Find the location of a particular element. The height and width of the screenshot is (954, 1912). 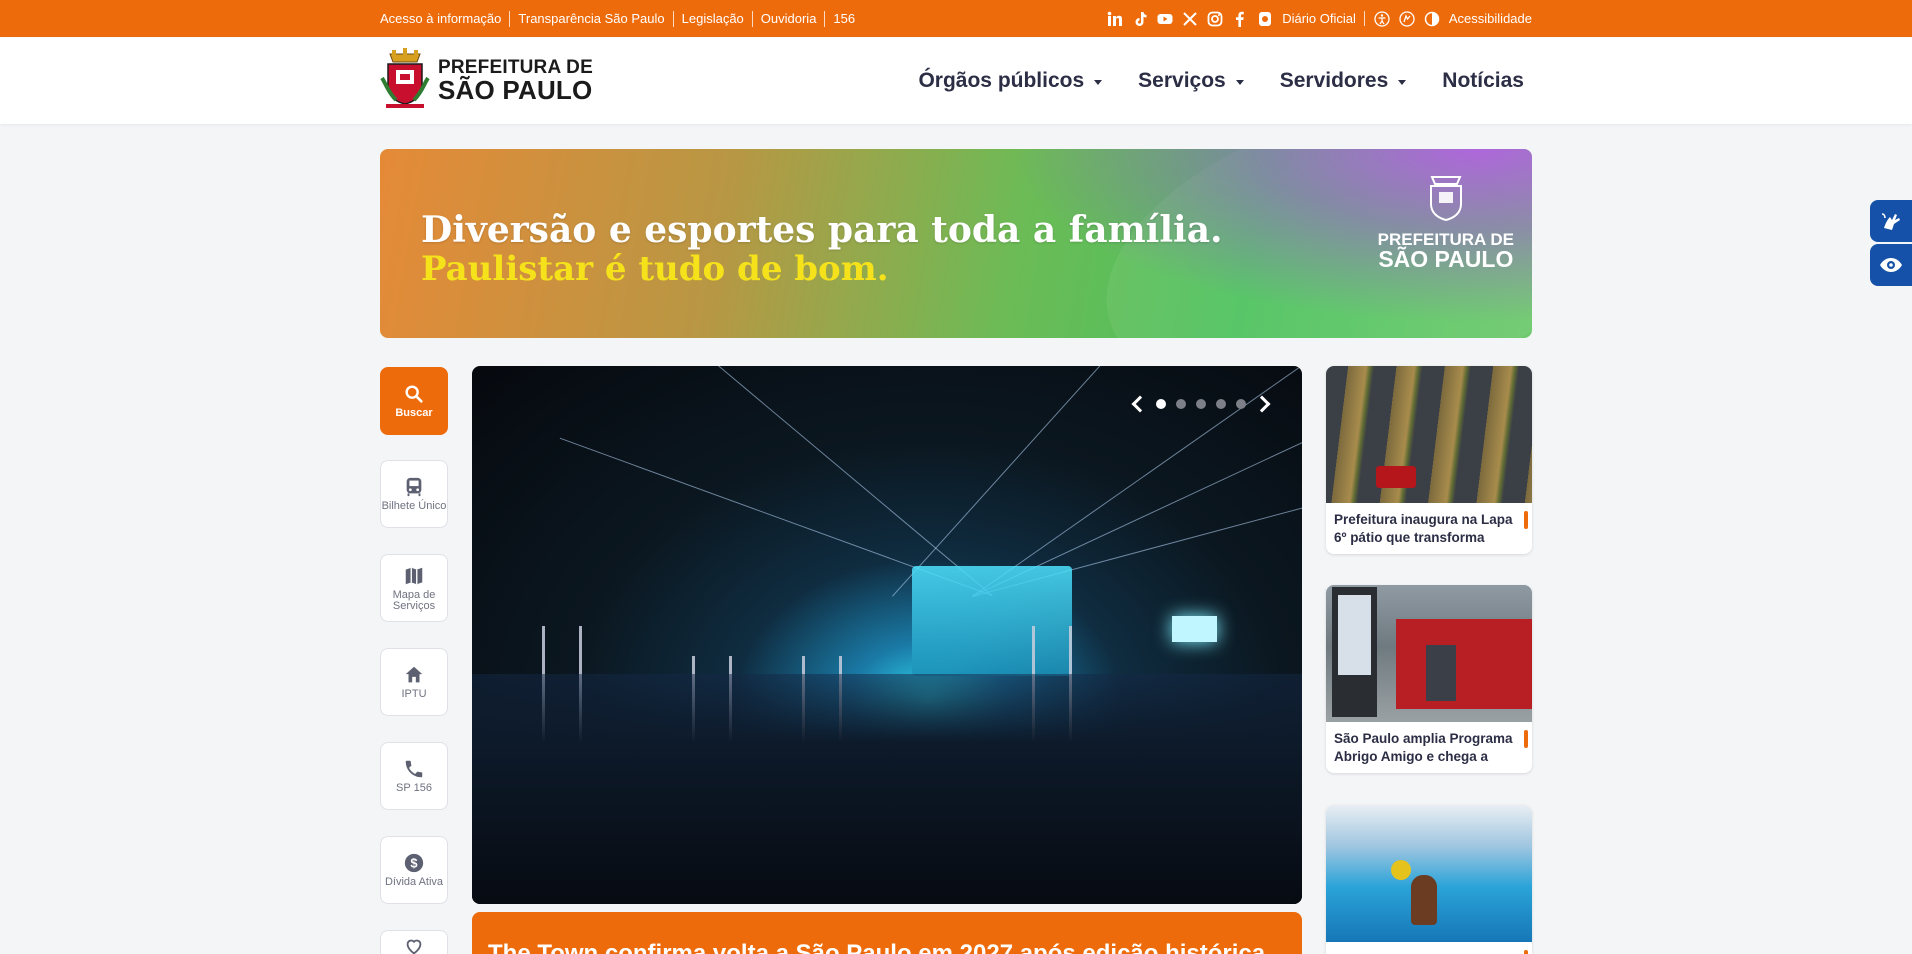

quick-mapa-servicos-button: Mapa de Serviços is located at coordinates (414, 588).